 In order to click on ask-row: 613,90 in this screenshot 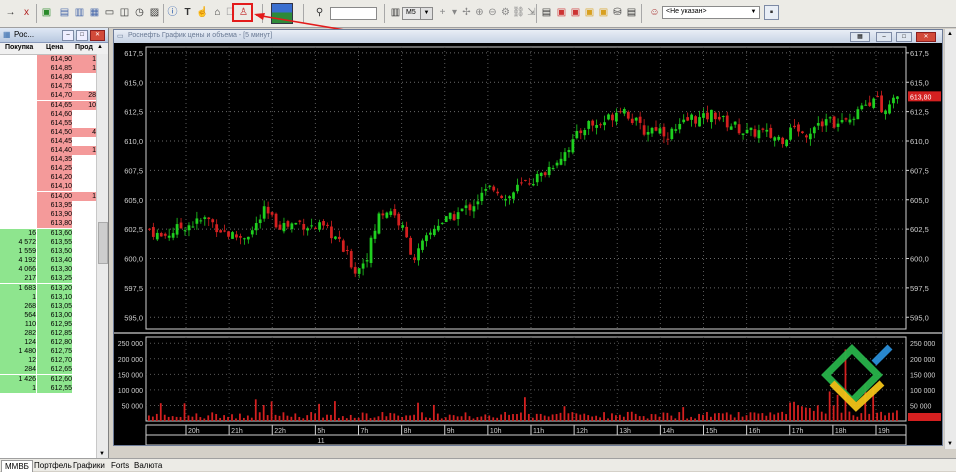, I will do `click(48, 214)`.